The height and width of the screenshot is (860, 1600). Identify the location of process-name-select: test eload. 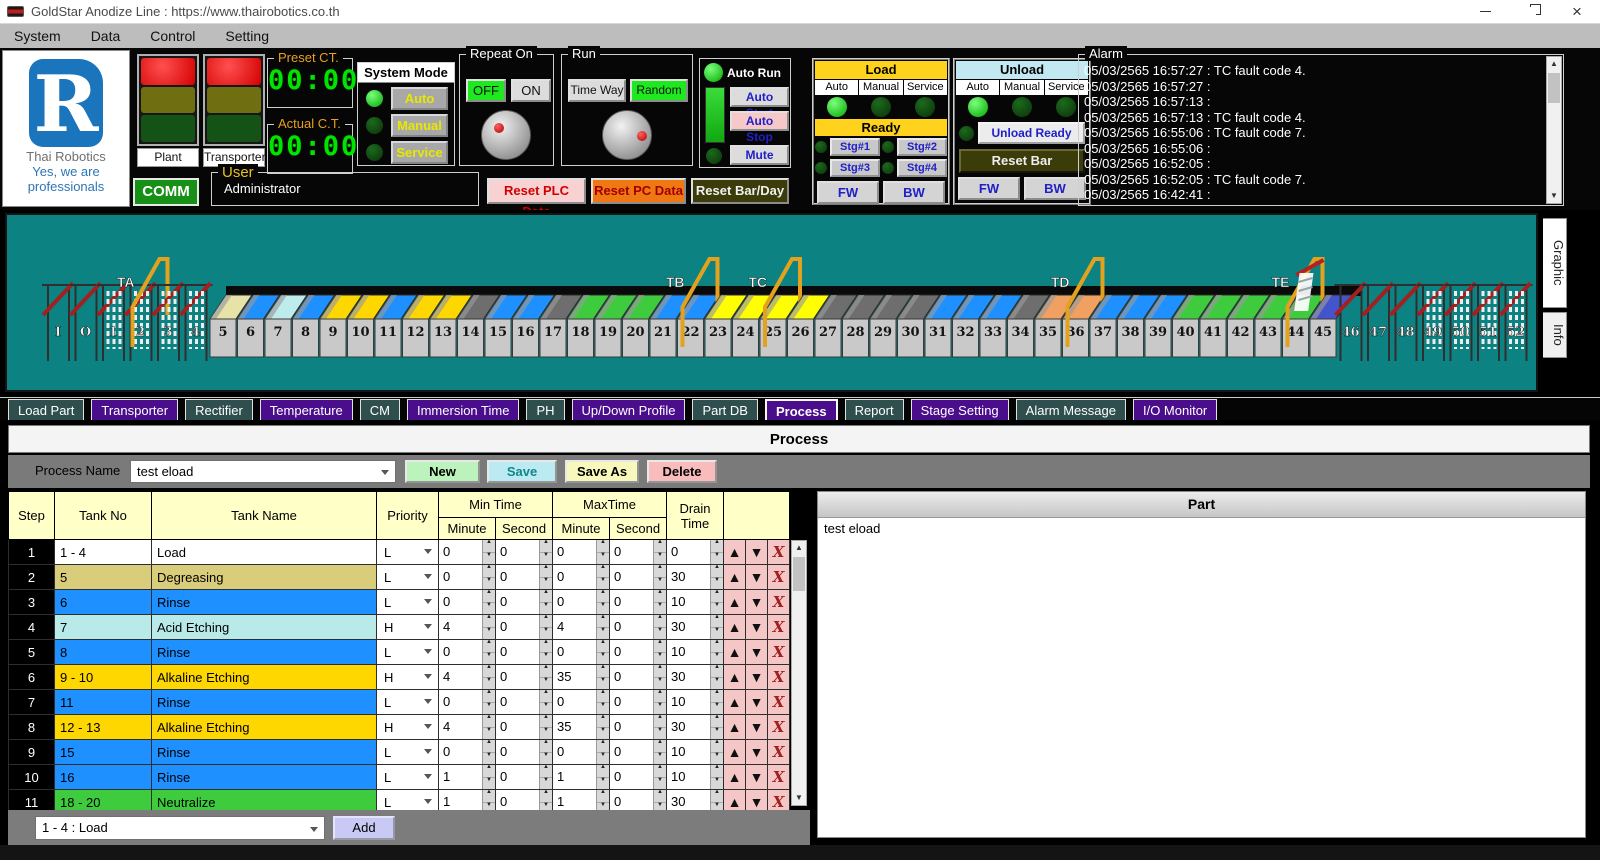
(263, 471).